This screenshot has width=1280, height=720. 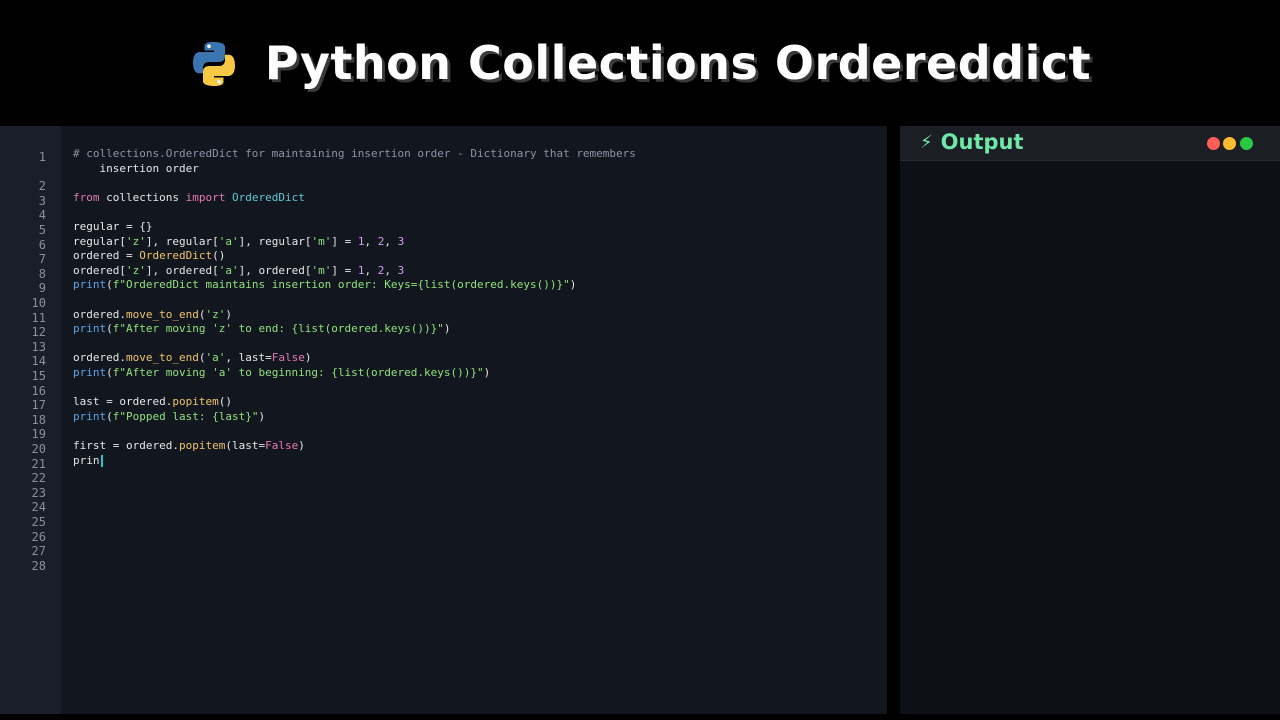 I want to click on code-token: ordered =, so click(x=106, y=256).